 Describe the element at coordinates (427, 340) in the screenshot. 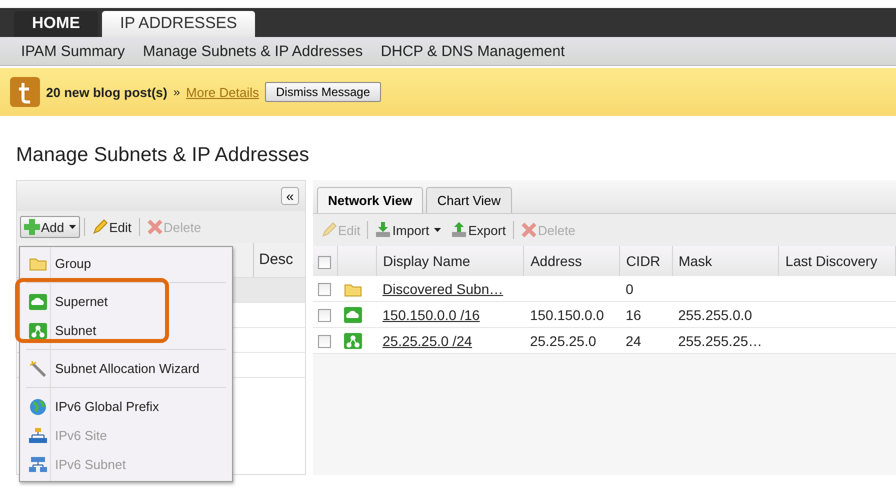

I see `name-link: 25.25.25.0 /24` at that location.